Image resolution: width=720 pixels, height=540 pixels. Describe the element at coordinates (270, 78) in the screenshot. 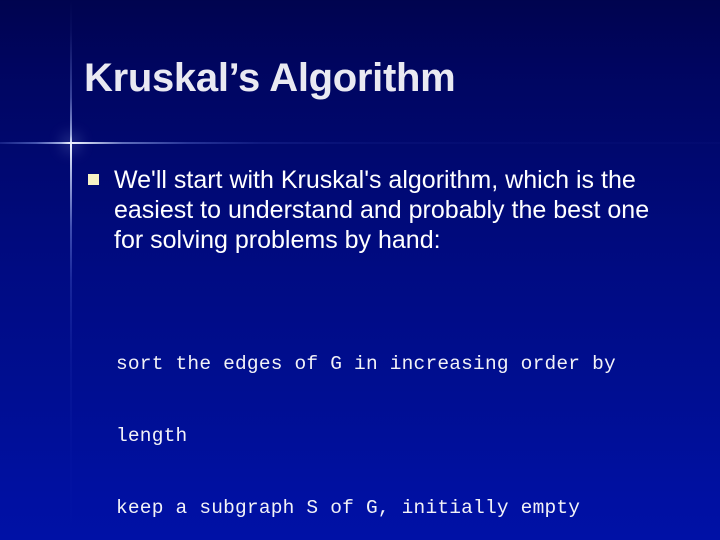

I see `slide-title: Kruskal’s Algorithm` at that location.